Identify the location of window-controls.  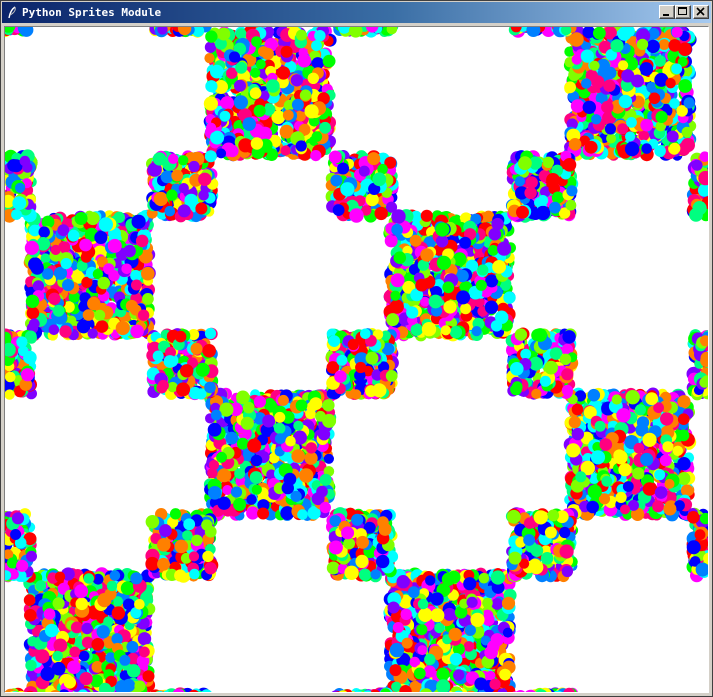
(684, 12).